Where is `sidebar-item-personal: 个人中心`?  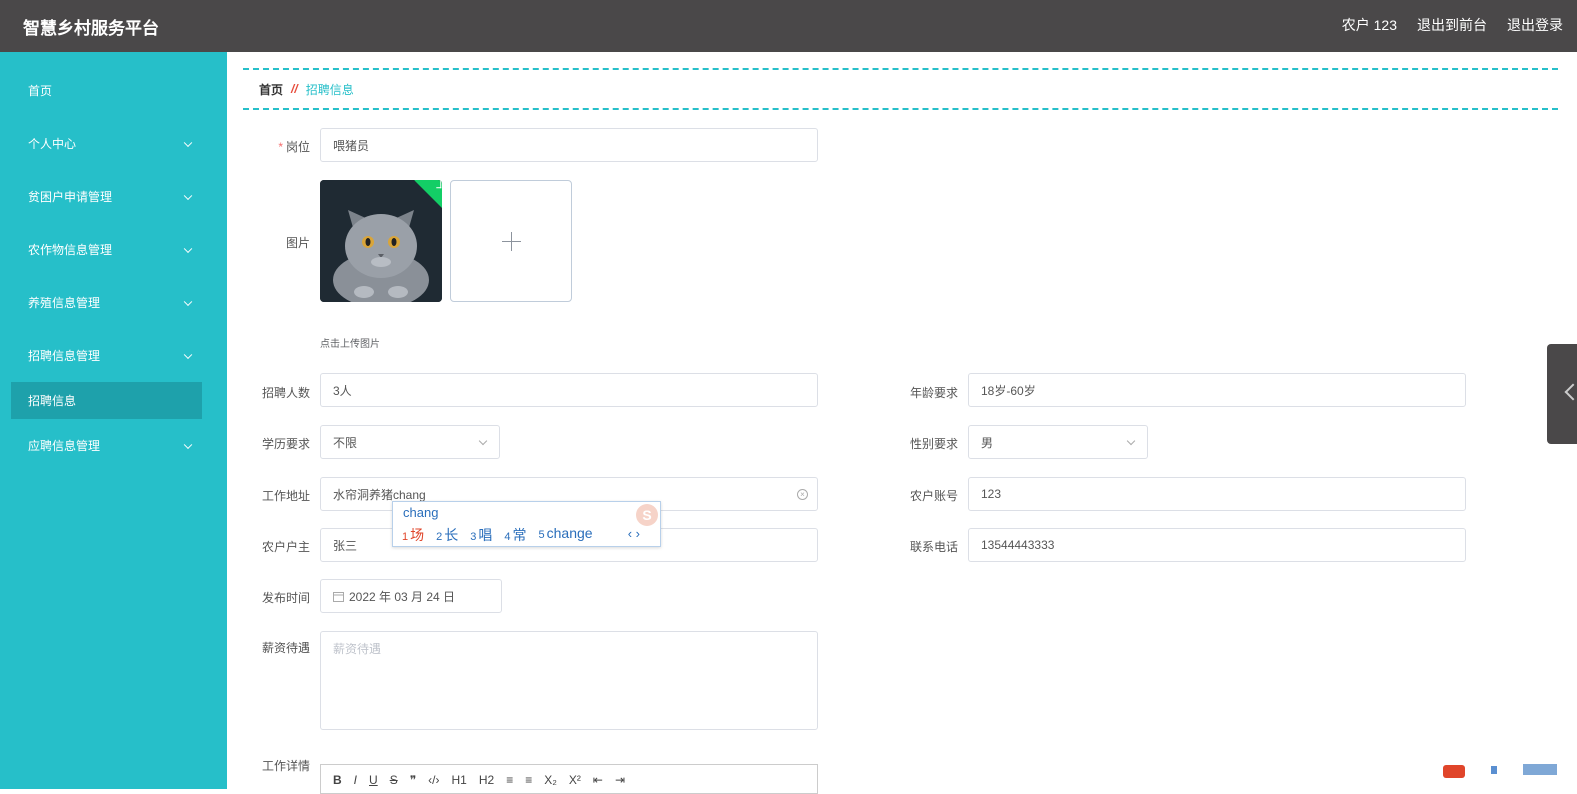 sidebar-item-personal: 个人中心 is located at coordinates (113, 143).